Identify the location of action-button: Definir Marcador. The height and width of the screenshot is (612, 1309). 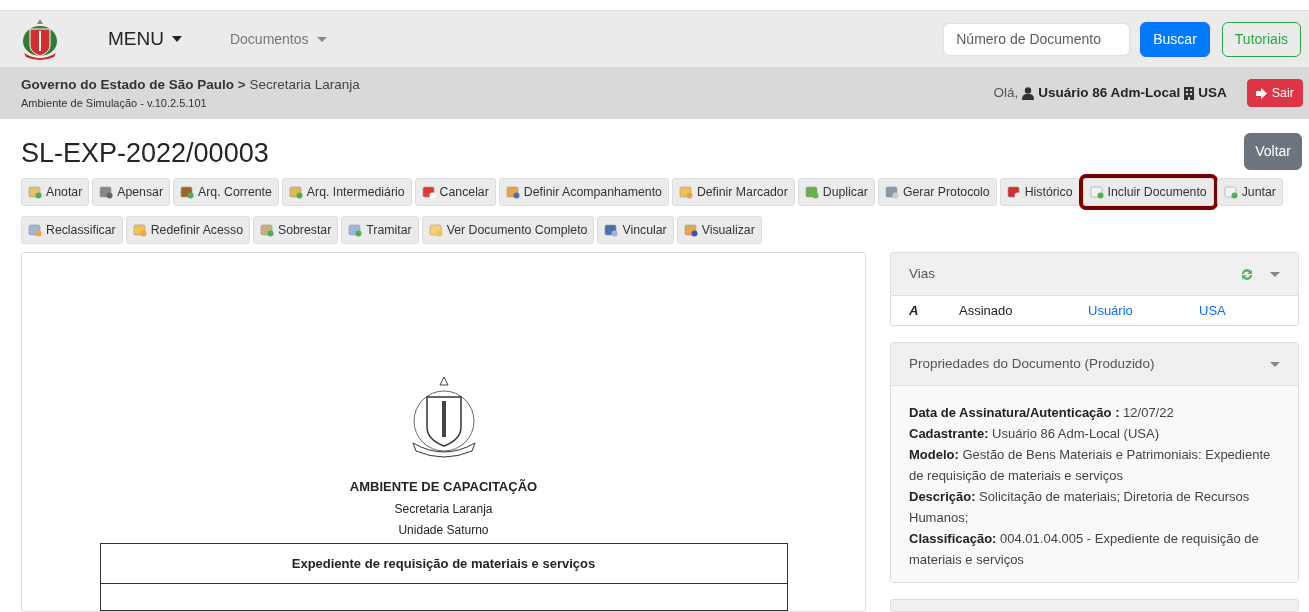
(733, 192).